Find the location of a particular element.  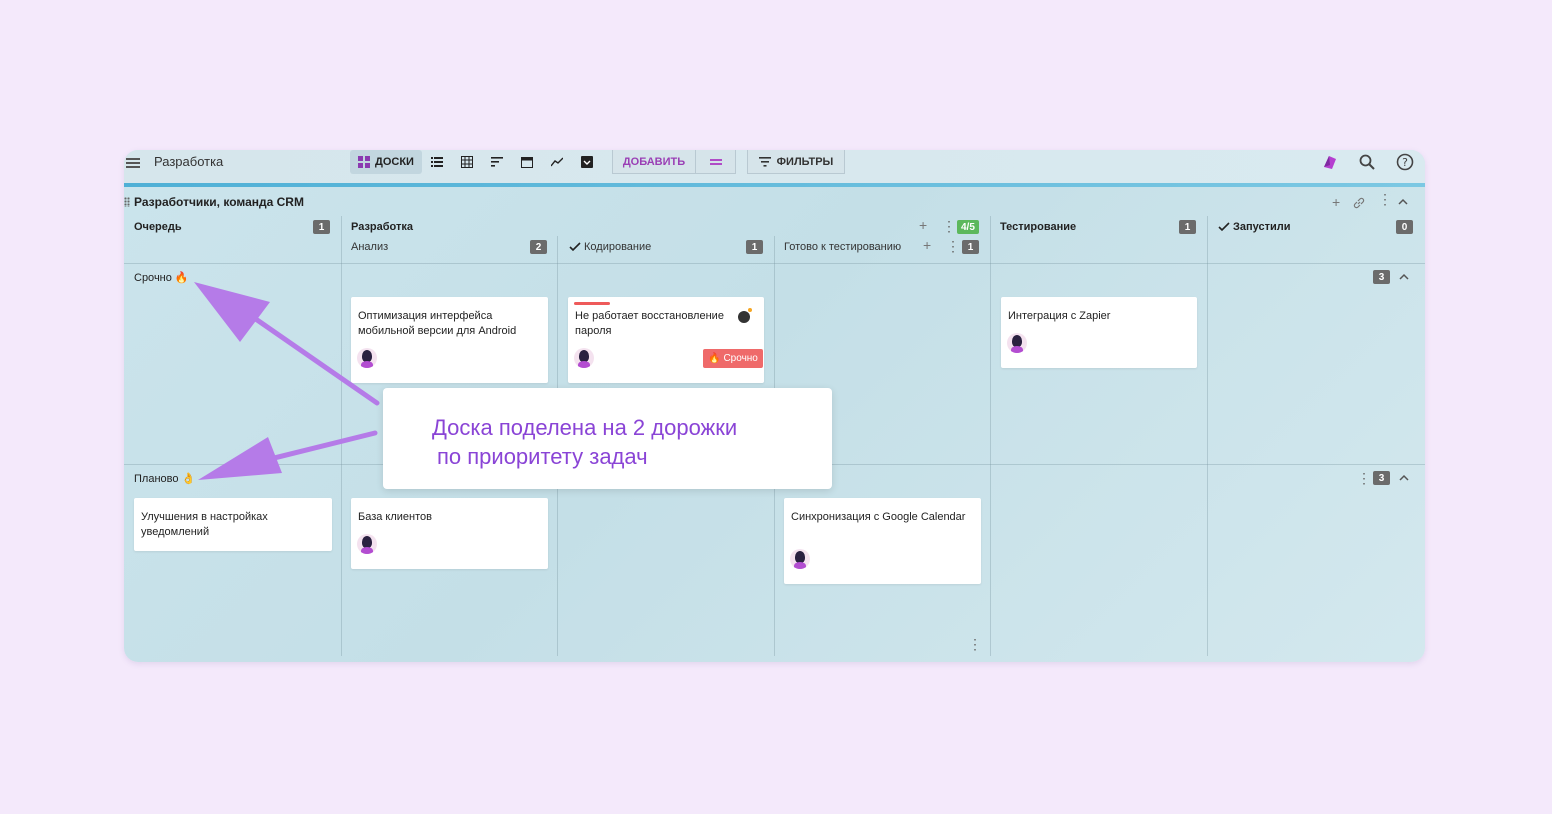

boards-label: ДОСКИ is located at coordinates (394, 162).